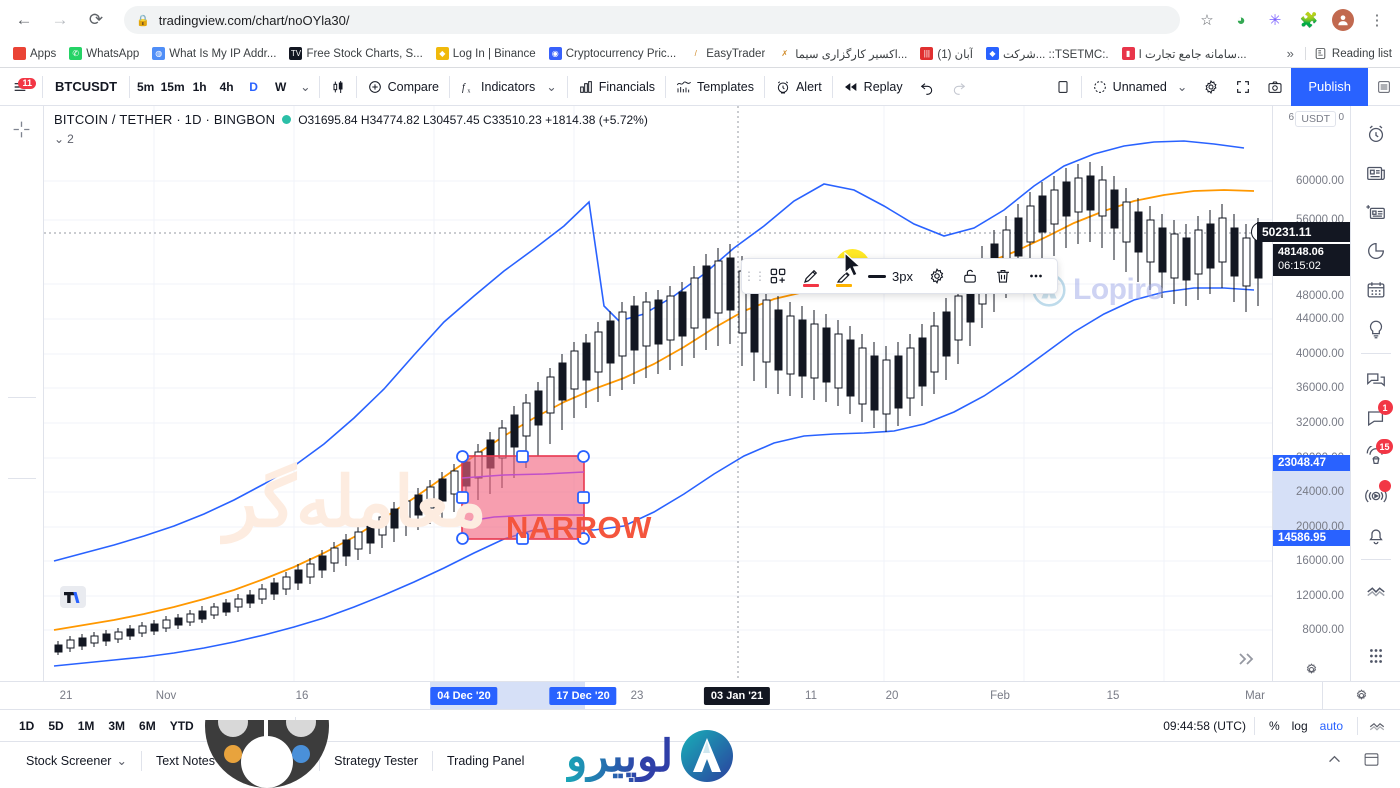 The image size is (1400, 788). What do you see at coordinates (1376, 172) in the screenshot?
I see `news-icon` at bounding box center [1376, 172].